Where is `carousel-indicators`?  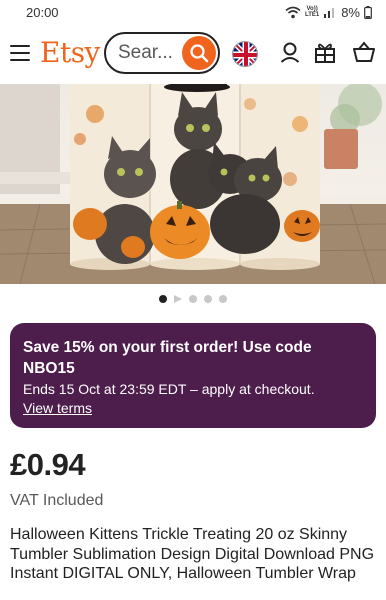
carousel-indicators is located at coordinates (193, 299).